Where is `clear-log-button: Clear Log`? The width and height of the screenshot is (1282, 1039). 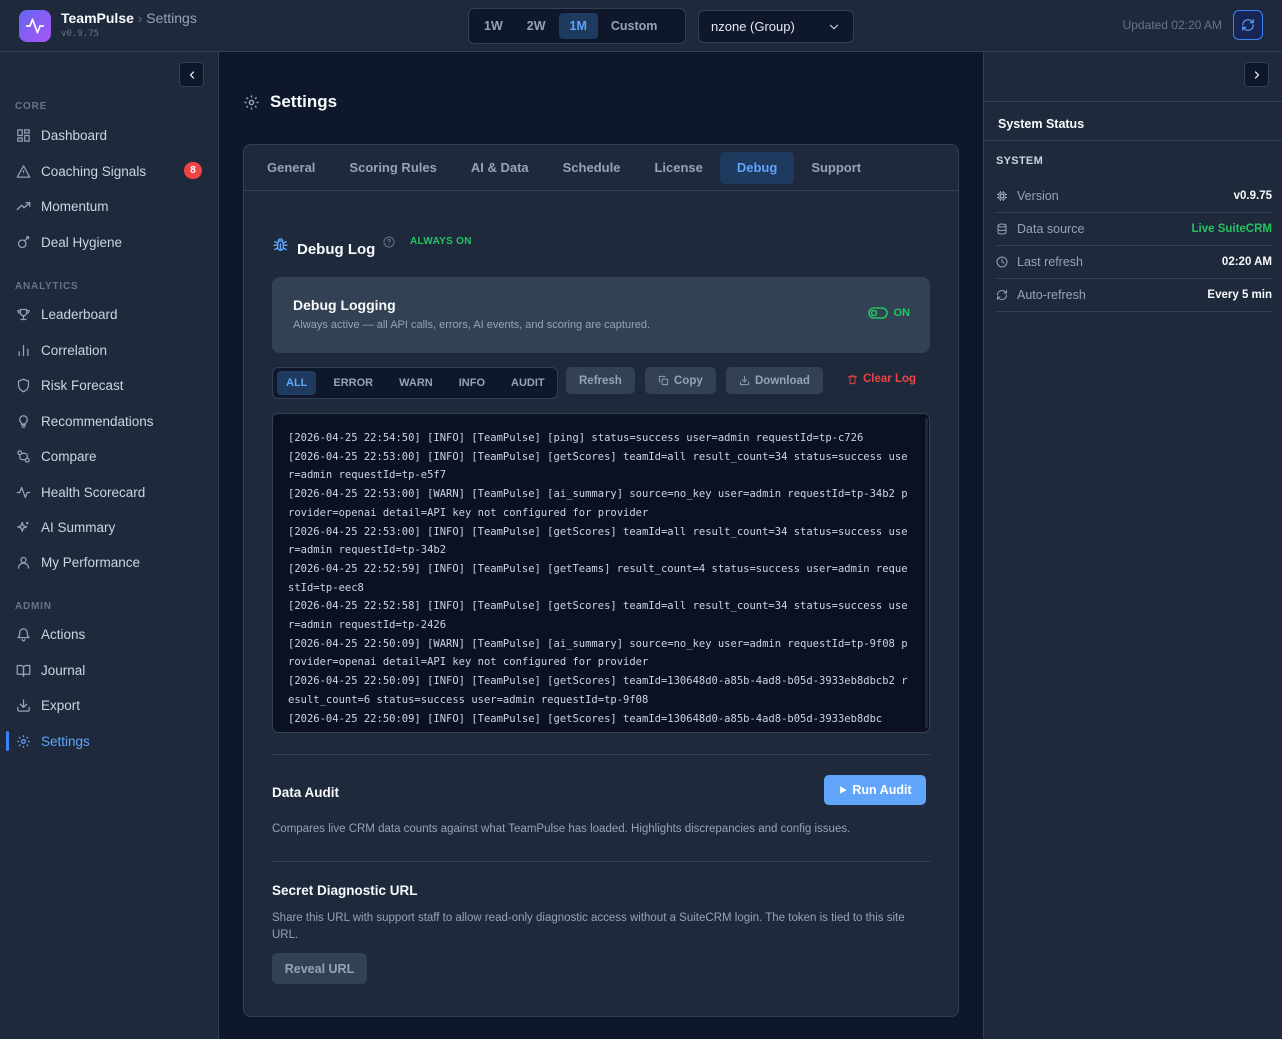
clear-log-button: Clear Log is located at coordinates (881, 379).